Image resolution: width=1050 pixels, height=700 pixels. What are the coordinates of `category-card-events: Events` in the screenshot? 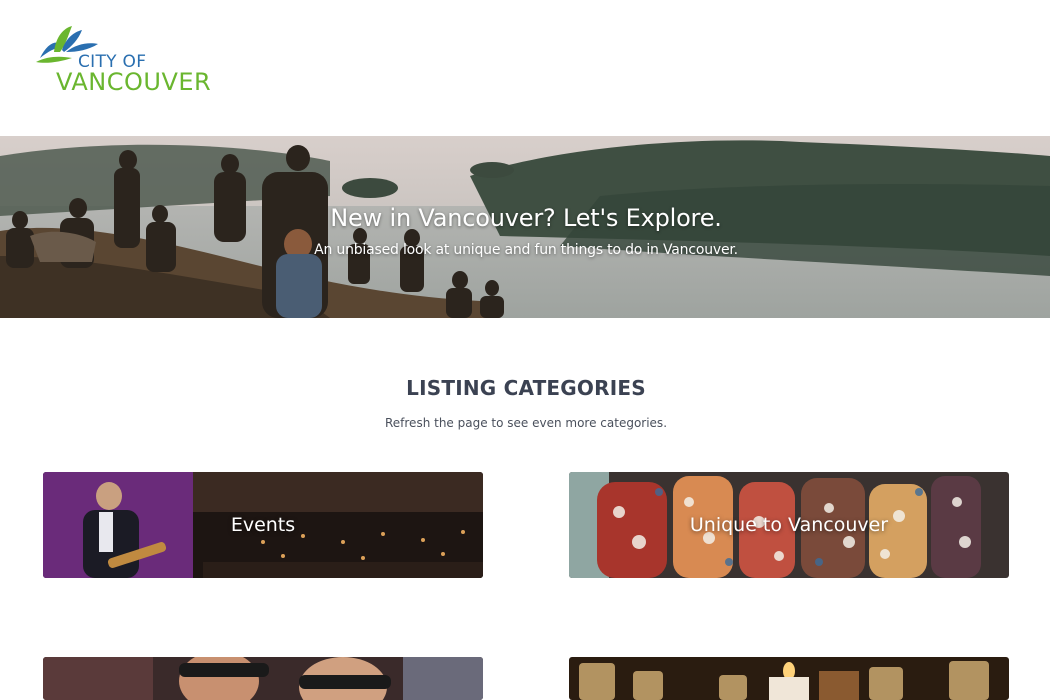 It's located at (263, 525).